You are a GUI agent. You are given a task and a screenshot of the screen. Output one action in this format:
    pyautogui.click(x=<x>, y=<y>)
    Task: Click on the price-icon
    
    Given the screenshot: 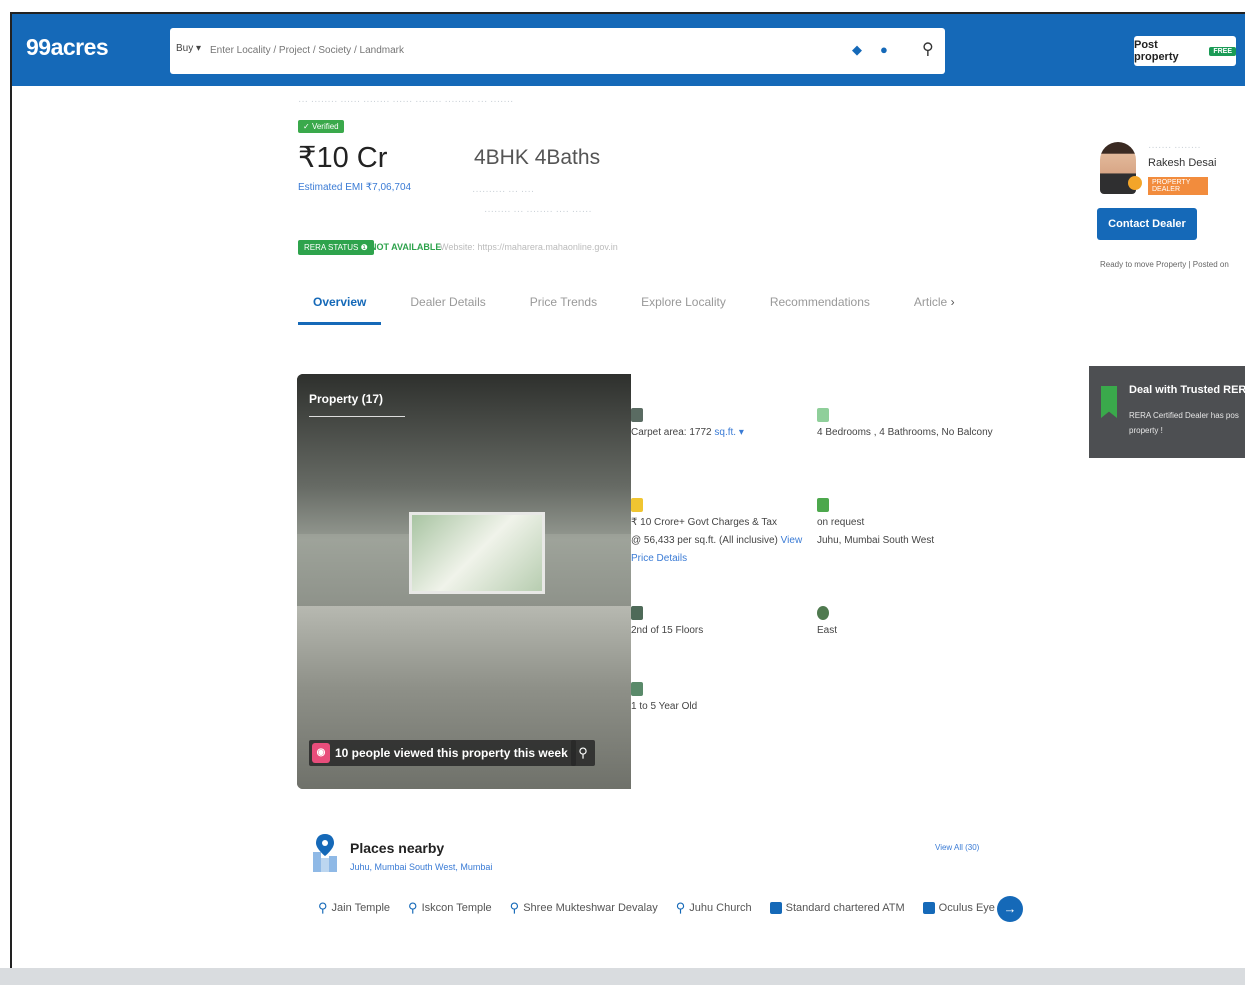 What is the action you would take?
    pyautogui.click(x=637, y=505)
    